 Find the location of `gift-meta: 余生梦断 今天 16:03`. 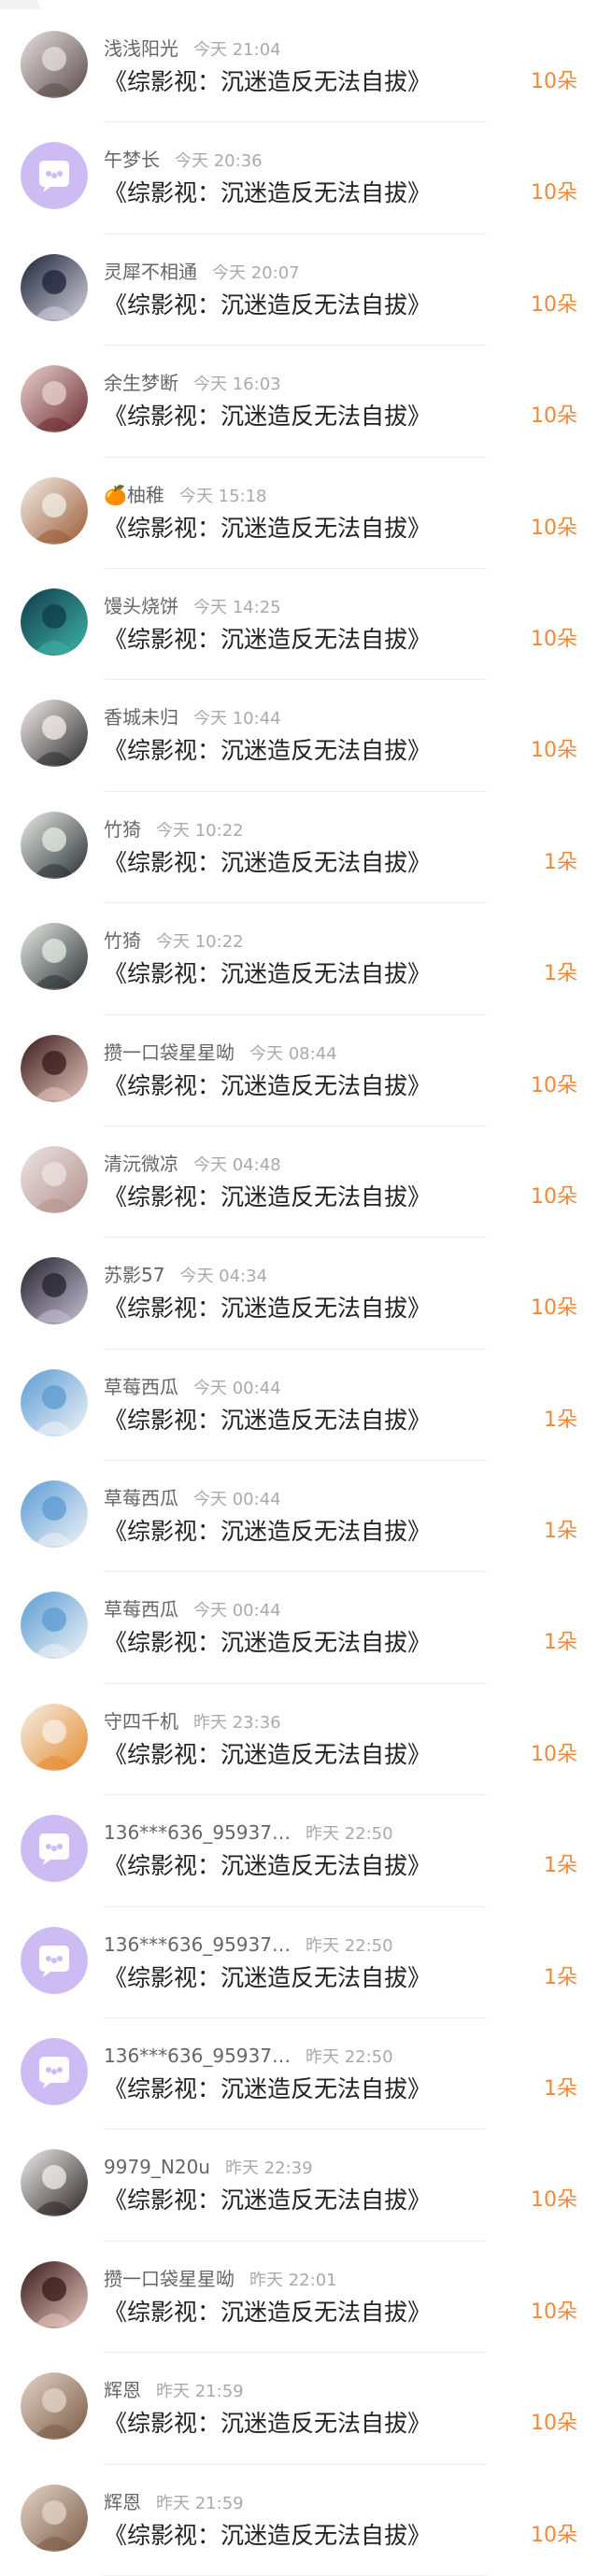

gift-meta: 余生梦断 今天 16:03 is located at coordinates (192, 384).